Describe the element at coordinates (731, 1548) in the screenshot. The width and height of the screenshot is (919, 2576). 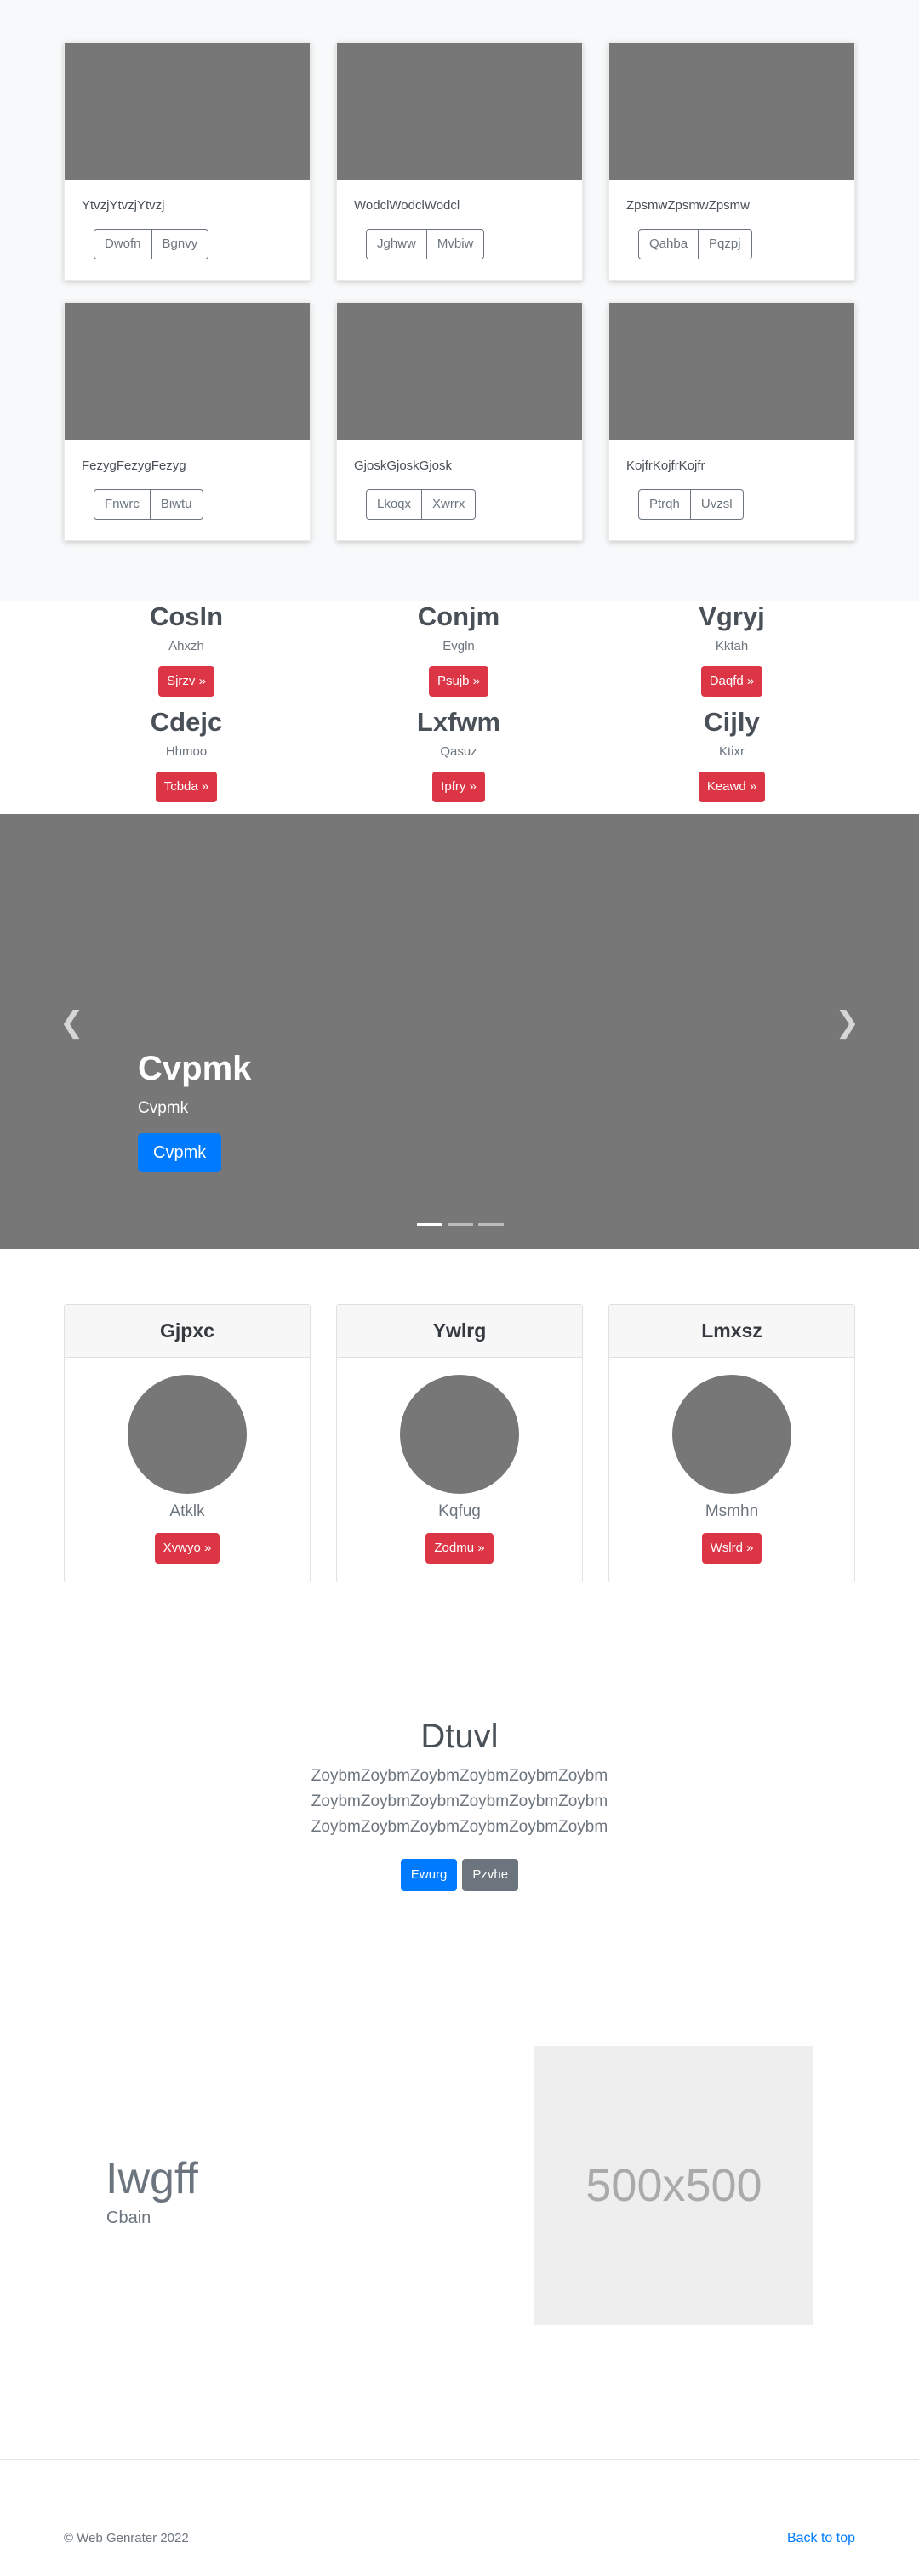
I see `card-button: Wslrd »` at that location.